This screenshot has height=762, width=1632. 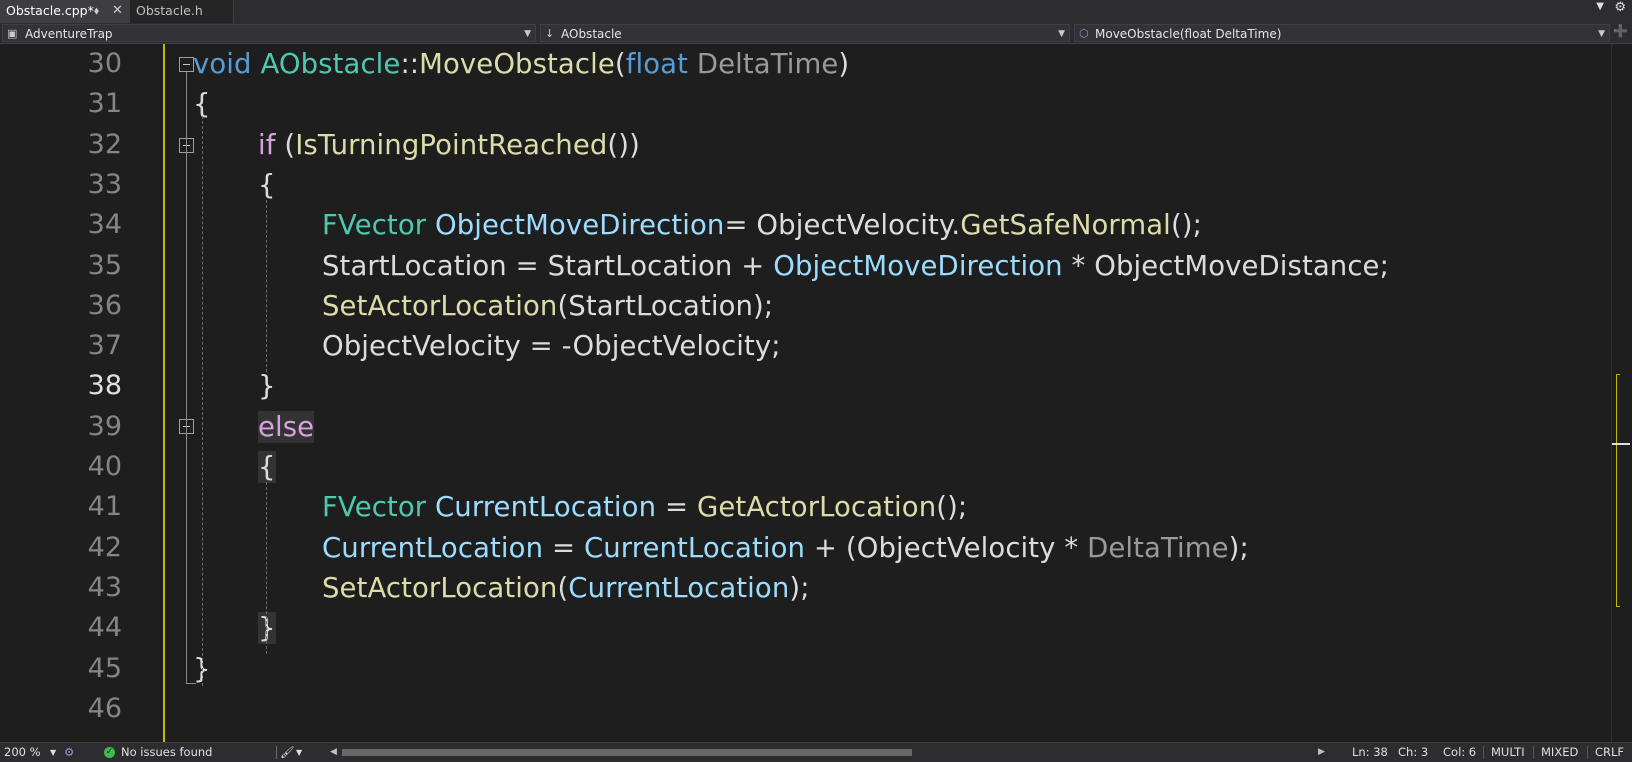 What do you see at coordinates (1370, 752) in the screenshot?
I see `line-number-status: Ln: 38` at bounding box center [1370, 752].